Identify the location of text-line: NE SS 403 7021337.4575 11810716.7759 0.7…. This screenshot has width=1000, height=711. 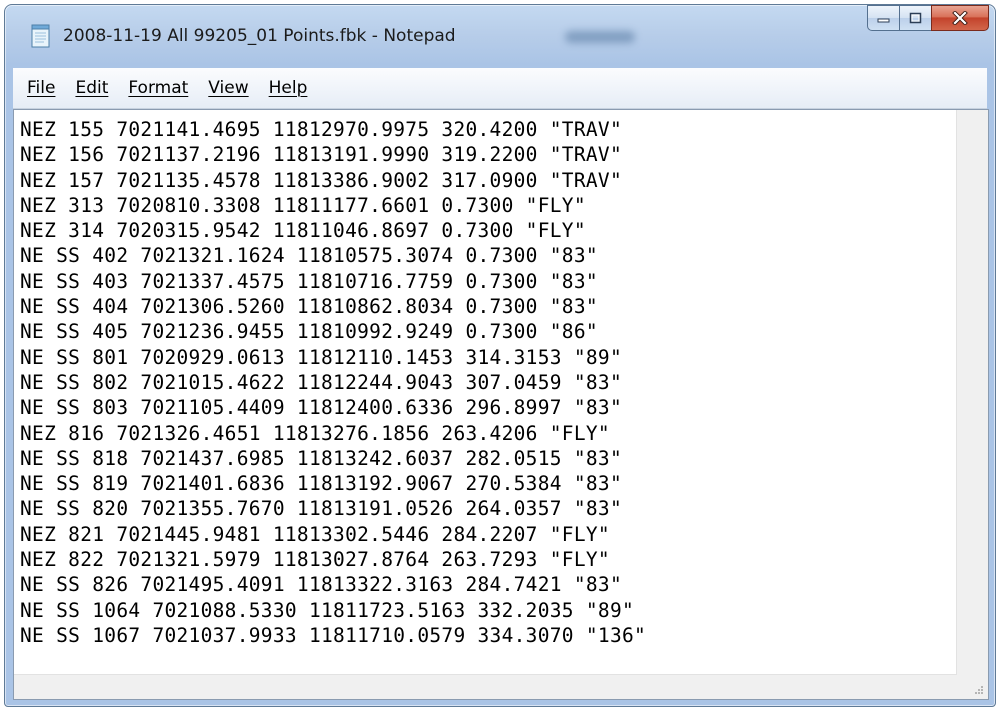
(309, 281).